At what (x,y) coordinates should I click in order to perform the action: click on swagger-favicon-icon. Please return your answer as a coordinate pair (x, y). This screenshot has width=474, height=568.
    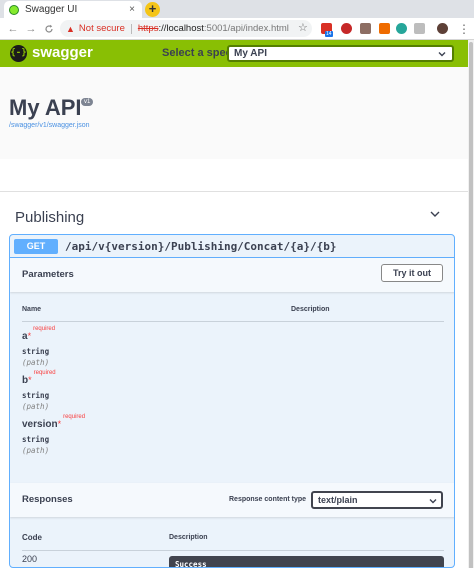
    Looking at the image, I should click on (14, 9).